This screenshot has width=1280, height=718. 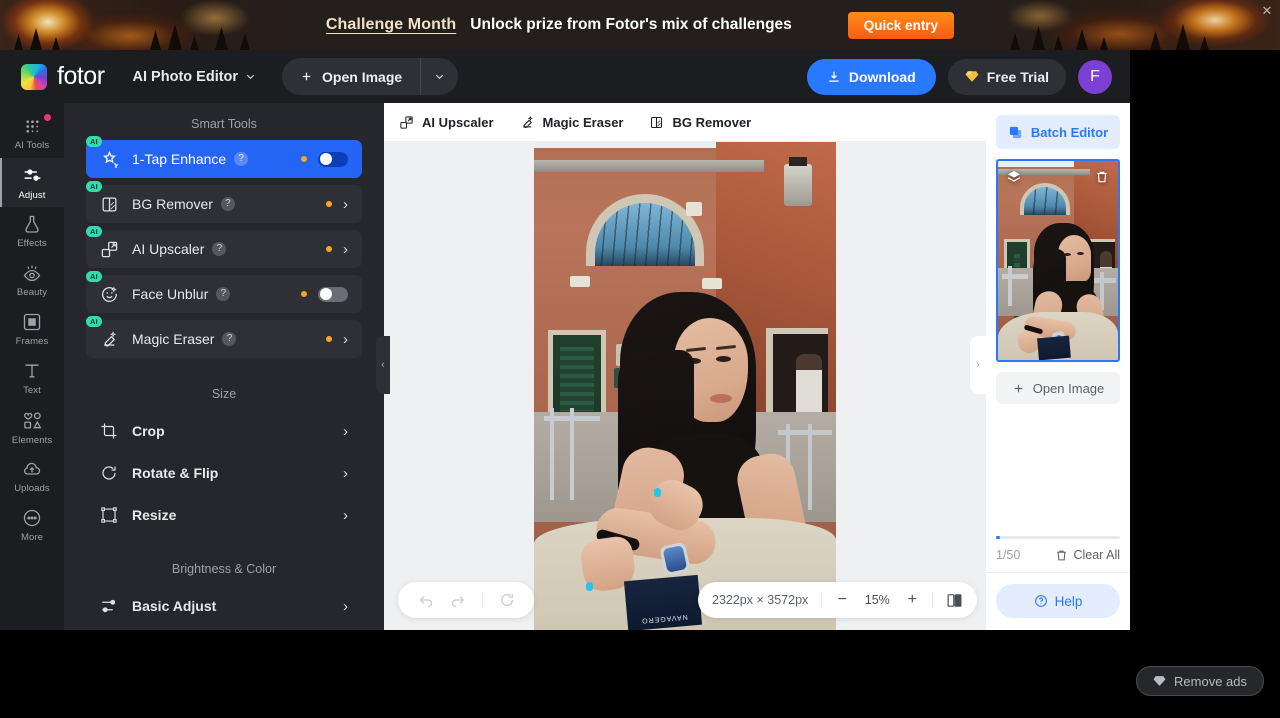 What do you see at coordinates (333, 294) in the screenshot?
I see `face-unblur-toggle` at bounding box center [333, 294].